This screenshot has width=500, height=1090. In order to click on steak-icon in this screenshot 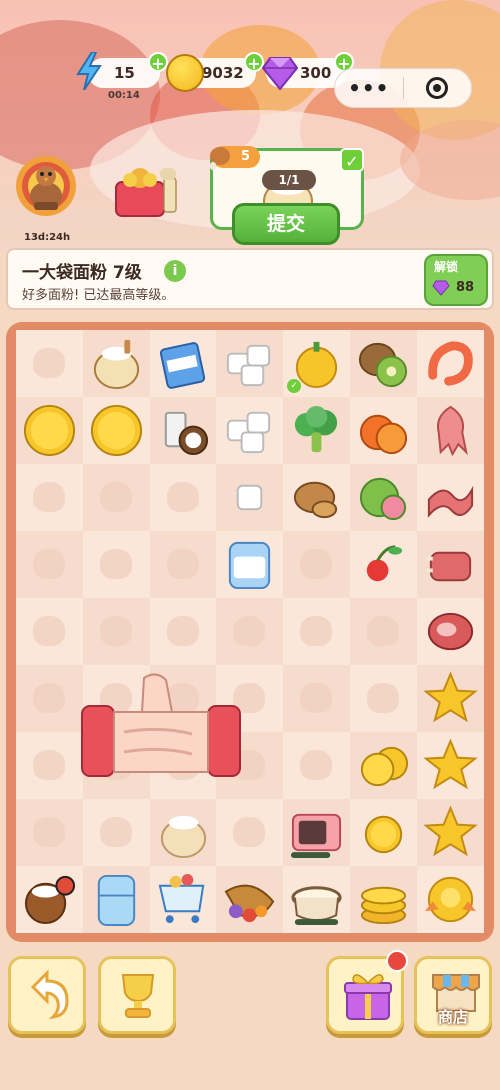, I will do `click(450, 631)`.